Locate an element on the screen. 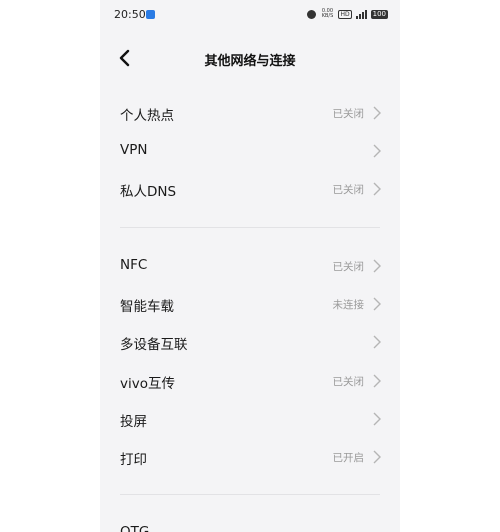  status-time: 20:50 is located at coordinates (130, 14).